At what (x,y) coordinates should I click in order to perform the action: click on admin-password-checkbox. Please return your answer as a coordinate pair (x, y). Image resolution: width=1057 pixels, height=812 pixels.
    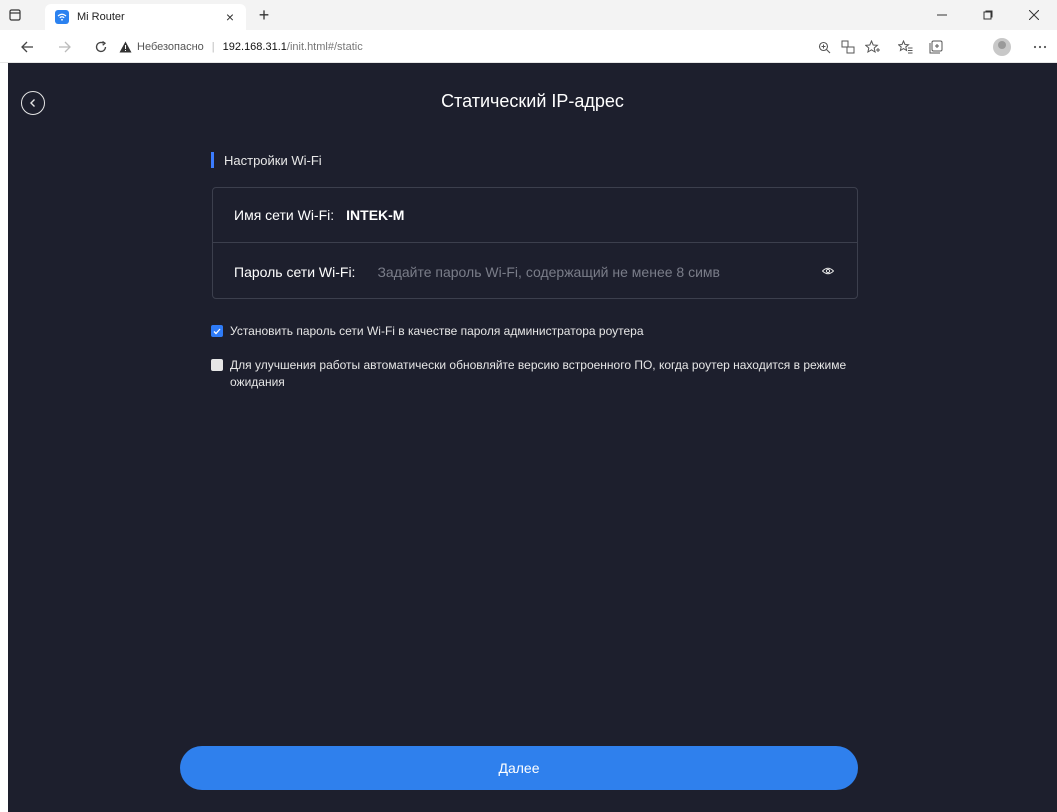
    Looking at the image, I should click on (217, 331).